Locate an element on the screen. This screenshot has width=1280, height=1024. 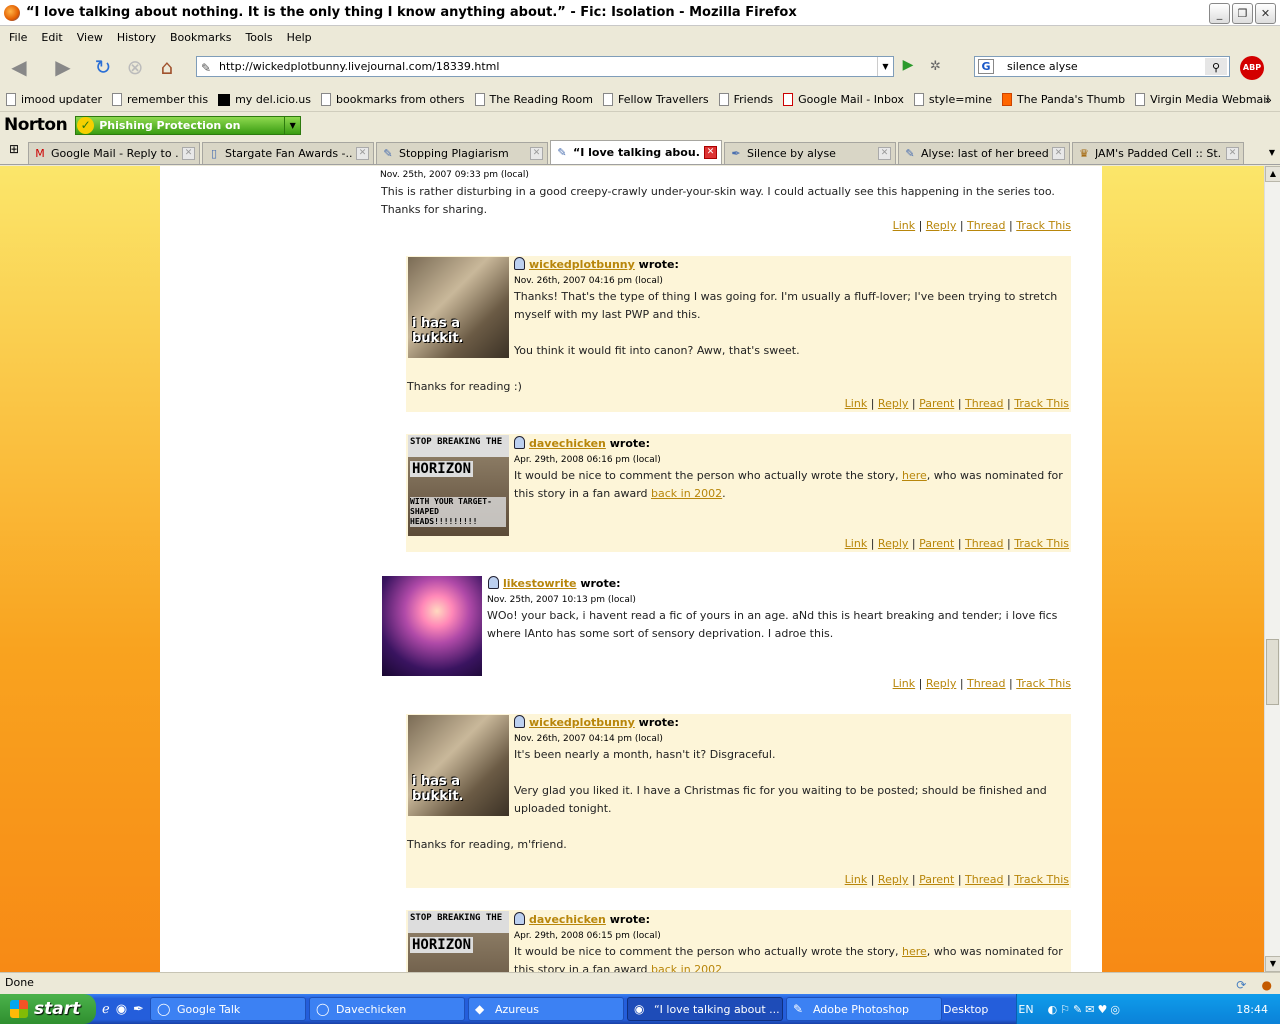
menu-history: History is located at coordinates (136, 37).